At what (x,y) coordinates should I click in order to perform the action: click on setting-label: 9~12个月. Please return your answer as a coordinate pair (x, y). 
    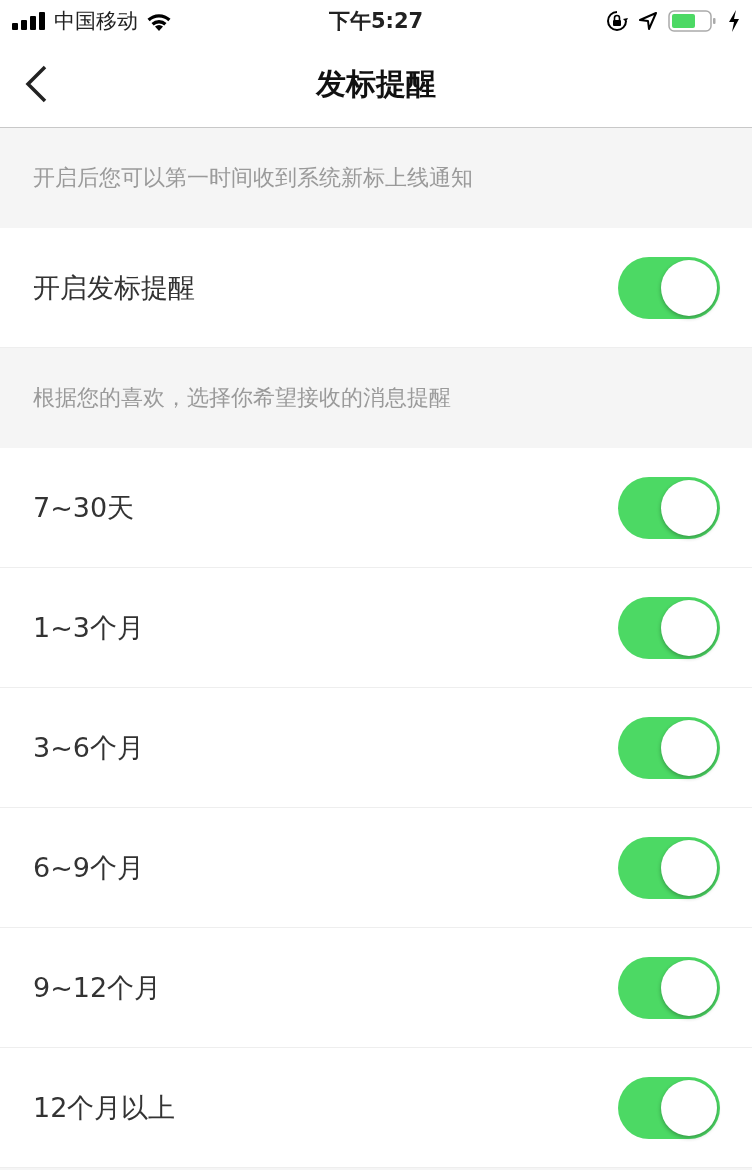
    Looking at the image, I should click on (97, 987).